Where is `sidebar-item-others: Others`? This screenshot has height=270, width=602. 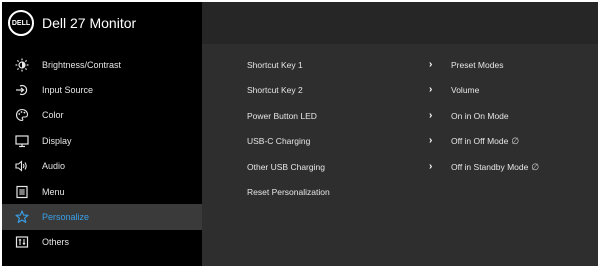
sidebar-item-others: Others is located at coordinates (102, 242).